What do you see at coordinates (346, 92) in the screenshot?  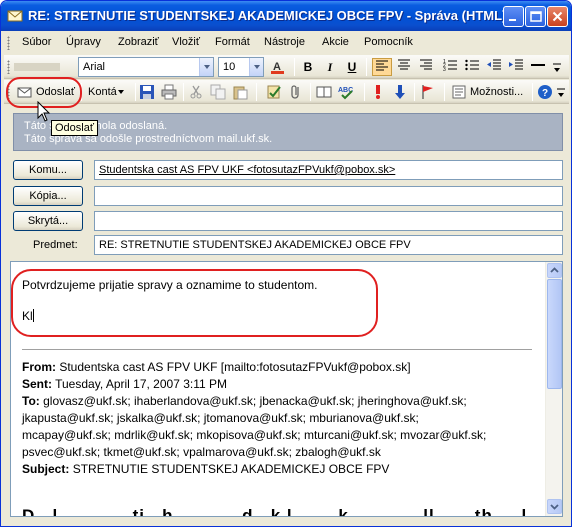 I see `spell-check-icon: ABC` at bounding box center [346, 92].